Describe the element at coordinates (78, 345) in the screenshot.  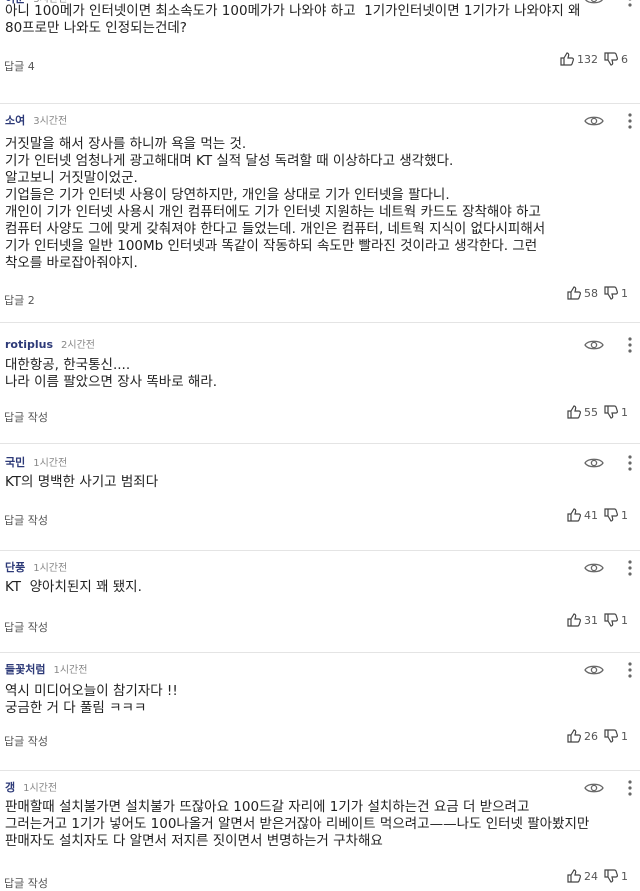
I see `comment-timestamp: 2시간전` at that location.